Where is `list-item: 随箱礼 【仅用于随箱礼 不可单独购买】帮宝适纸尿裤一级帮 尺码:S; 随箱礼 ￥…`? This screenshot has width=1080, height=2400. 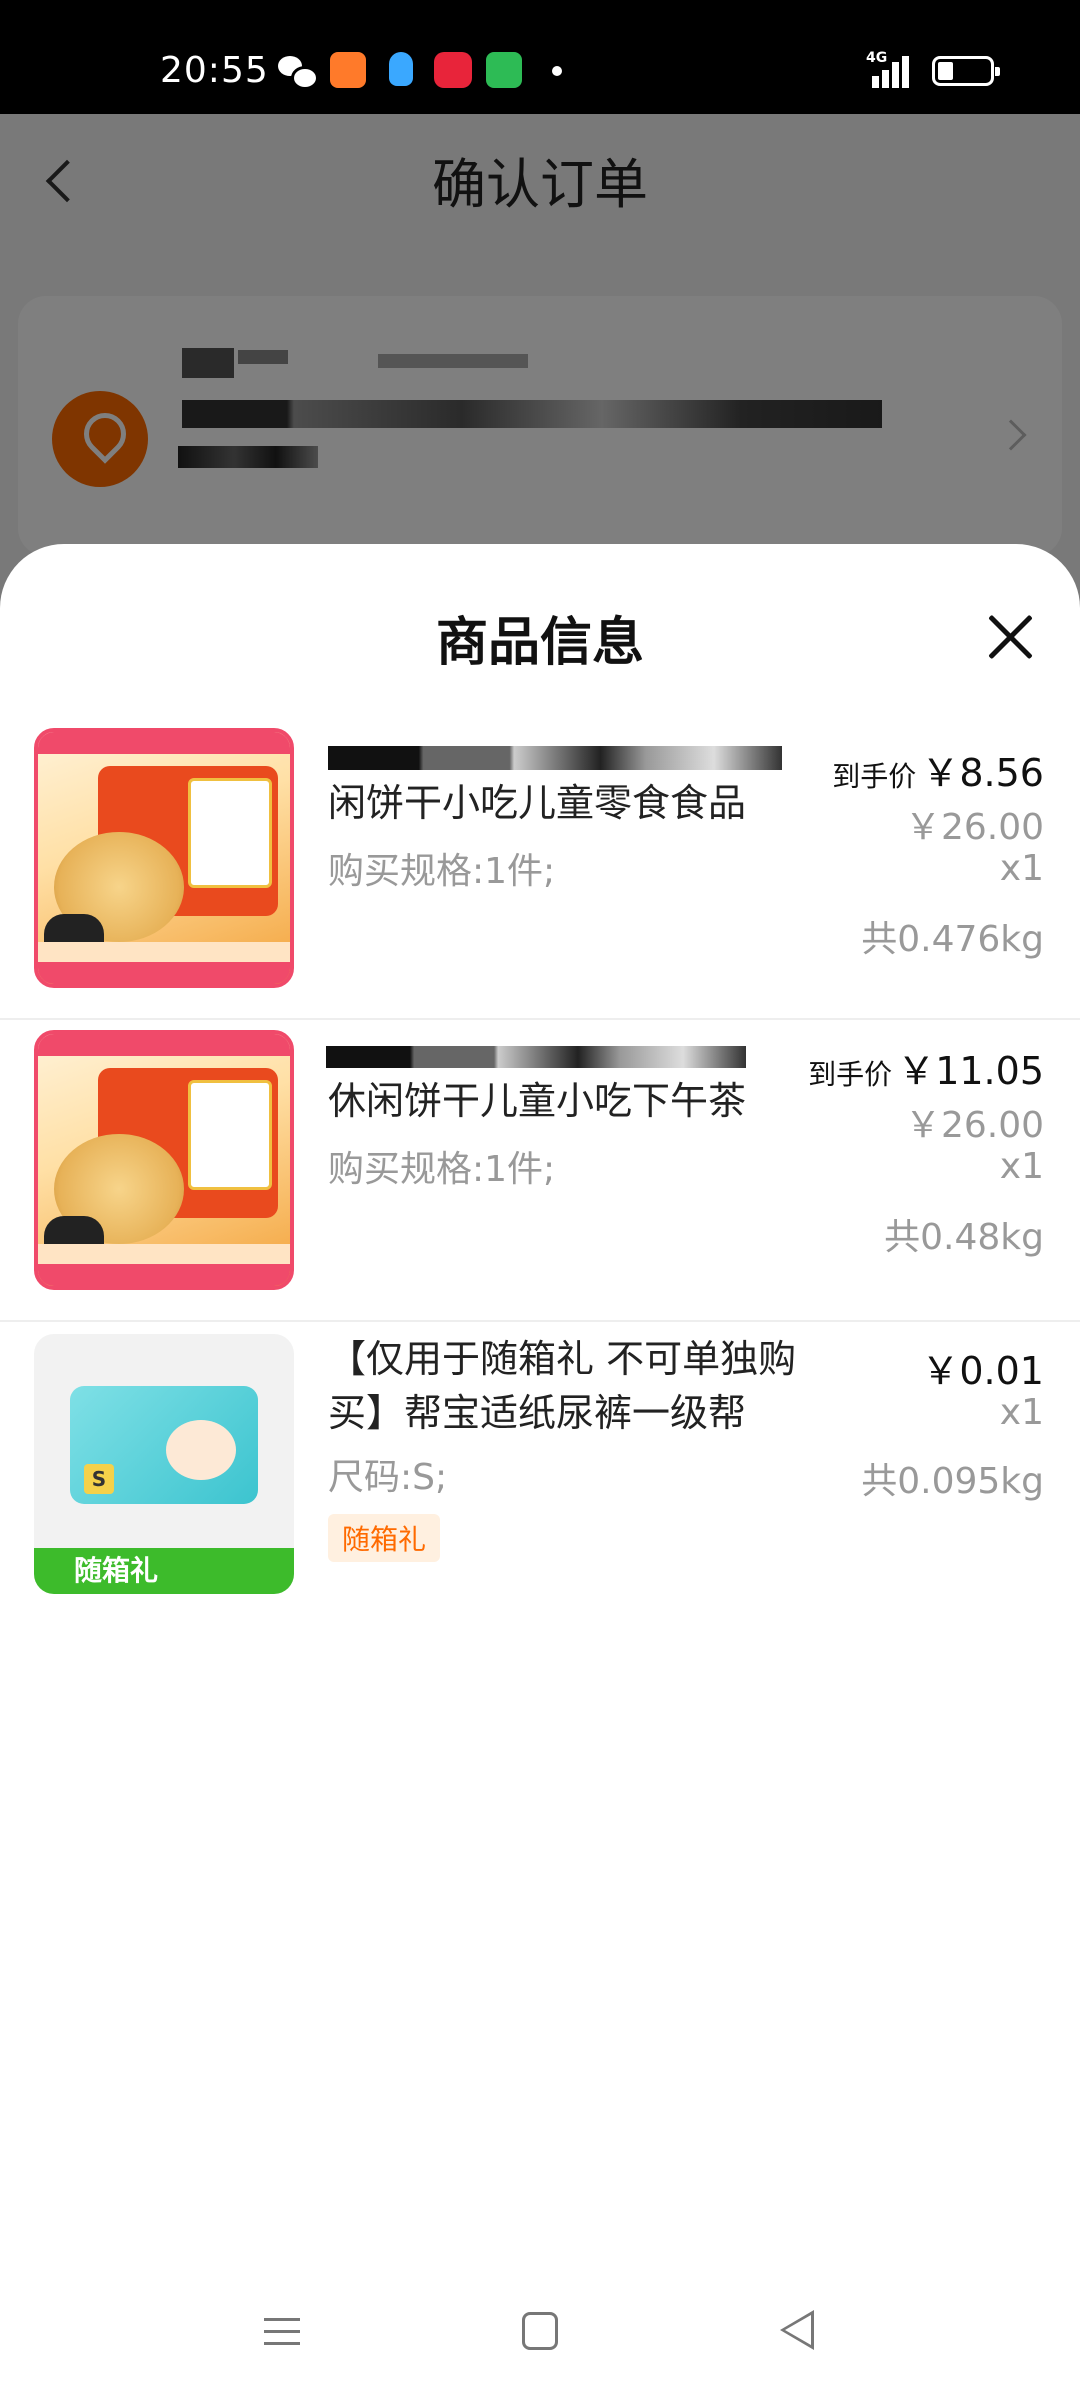 list-item: 随箱礼 【仅用于随箱礼 不可单独购买】帮宝适纸尿裤一级帮 尺码:S; 随箱礼 ￥… is located at coordinates (540, 1482).